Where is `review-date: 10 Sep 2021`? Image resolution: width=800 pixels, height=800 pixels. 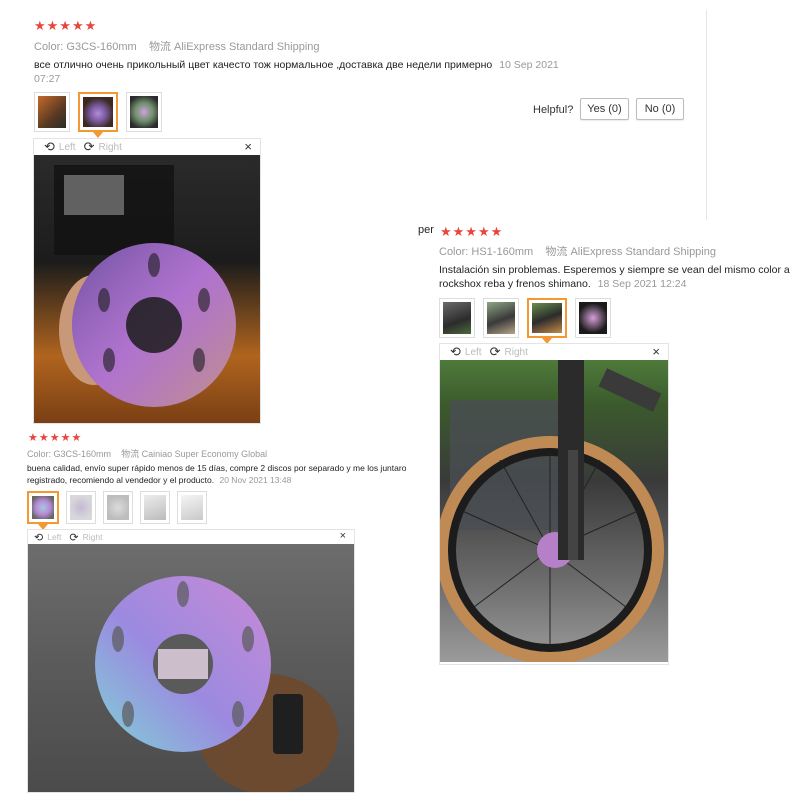 review-date: 10 Sep 2021 is located at coordinates (529, 65).